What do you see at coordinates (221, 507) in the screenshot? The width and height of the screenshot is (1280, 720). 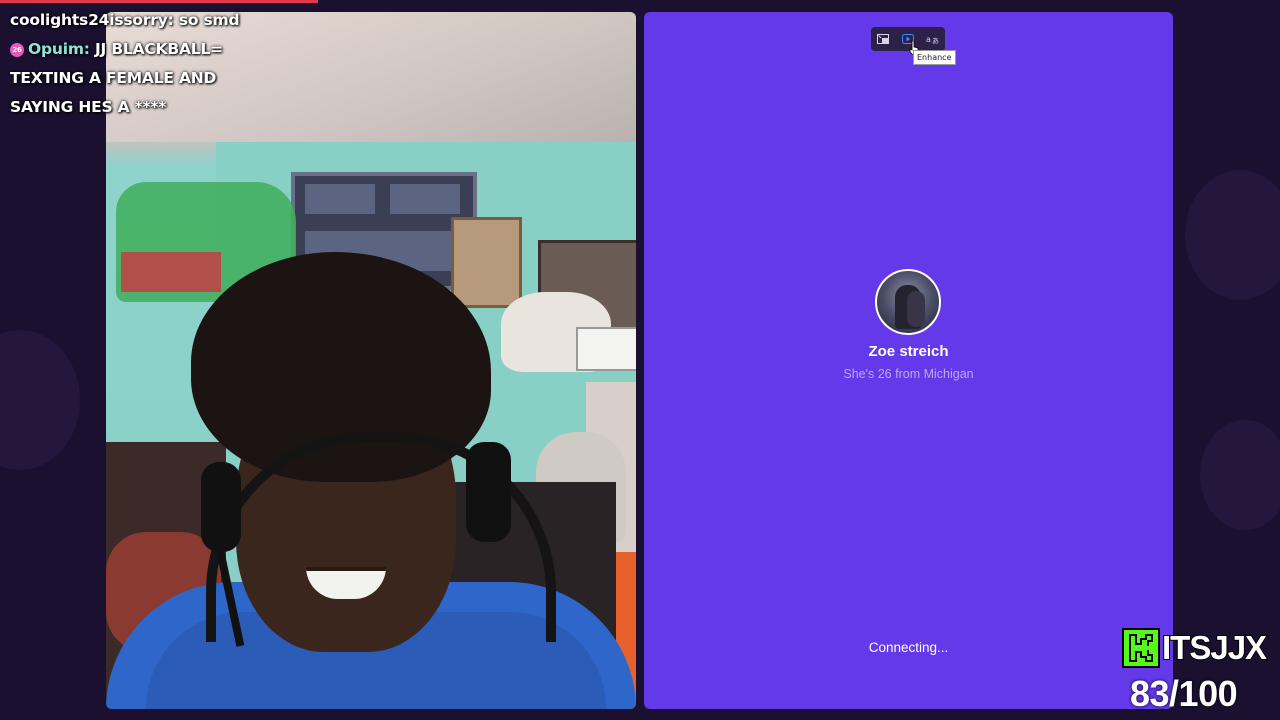 I see `headset-ear-left` at bounding box center [221, 507].